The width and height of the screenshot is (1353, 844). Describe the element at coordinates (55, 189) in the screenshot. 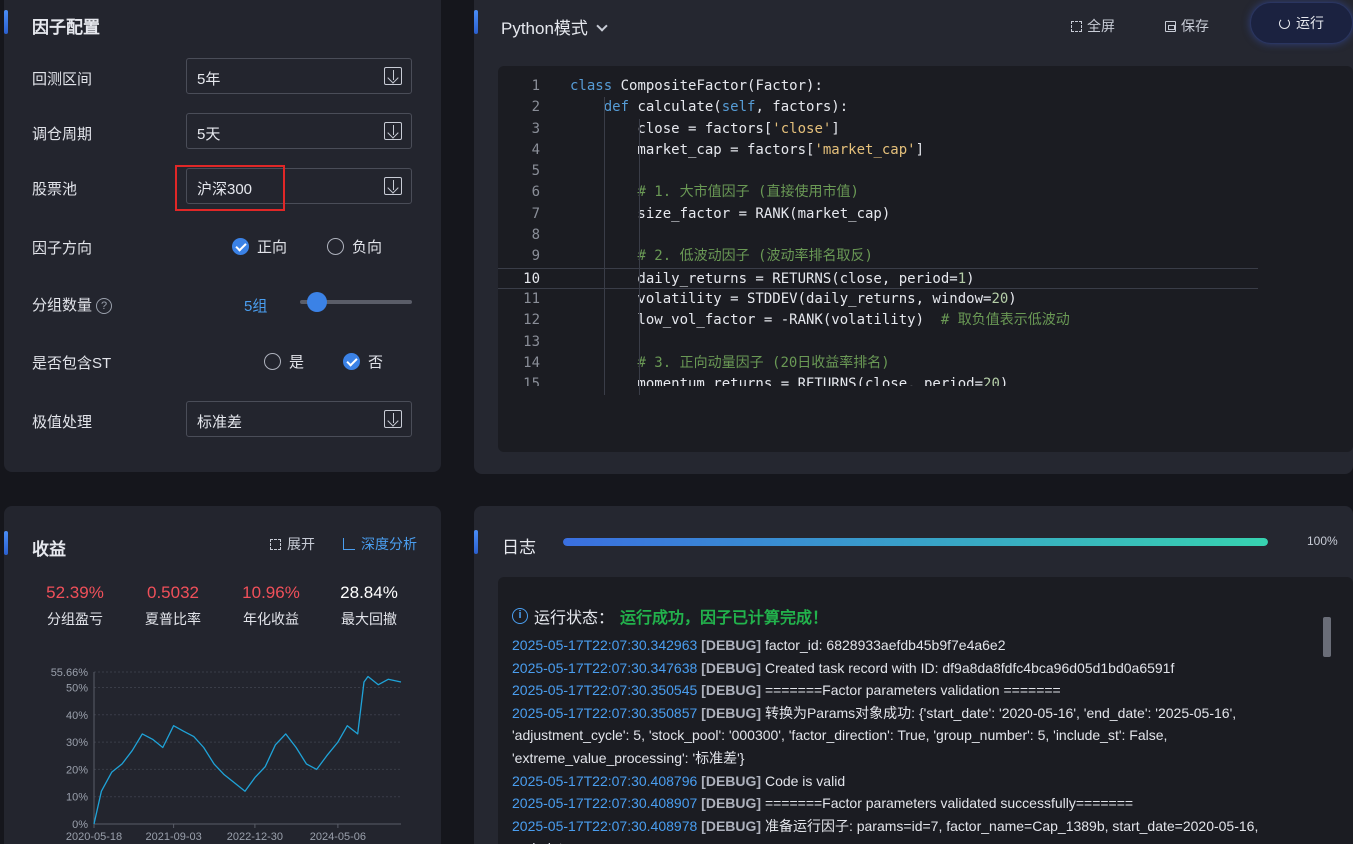

I see `pool-label: 股票池` at that location.